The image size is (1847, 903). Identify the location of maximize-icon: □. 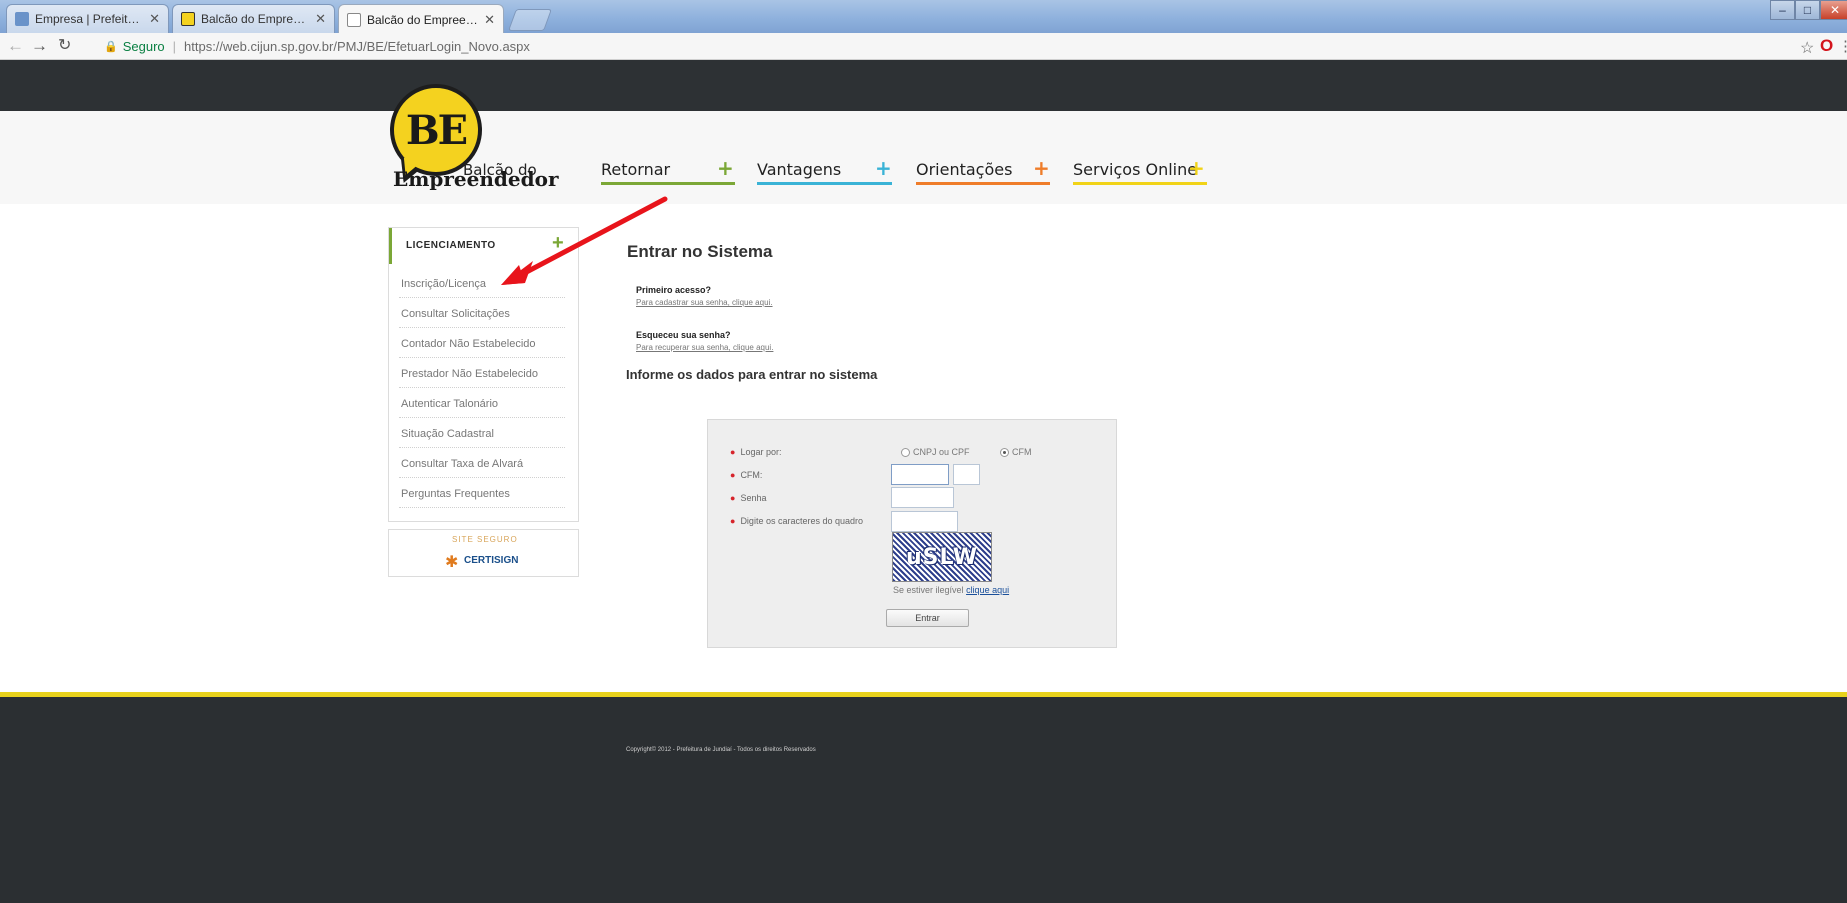
(1807, 10).